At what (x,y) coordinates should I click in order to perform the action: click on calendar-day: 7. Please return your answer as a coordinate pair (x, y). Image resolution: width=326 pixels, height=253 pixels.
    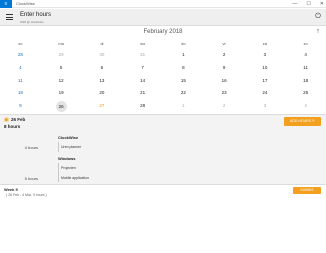
    Looking at the image, I should click on (142, 68).